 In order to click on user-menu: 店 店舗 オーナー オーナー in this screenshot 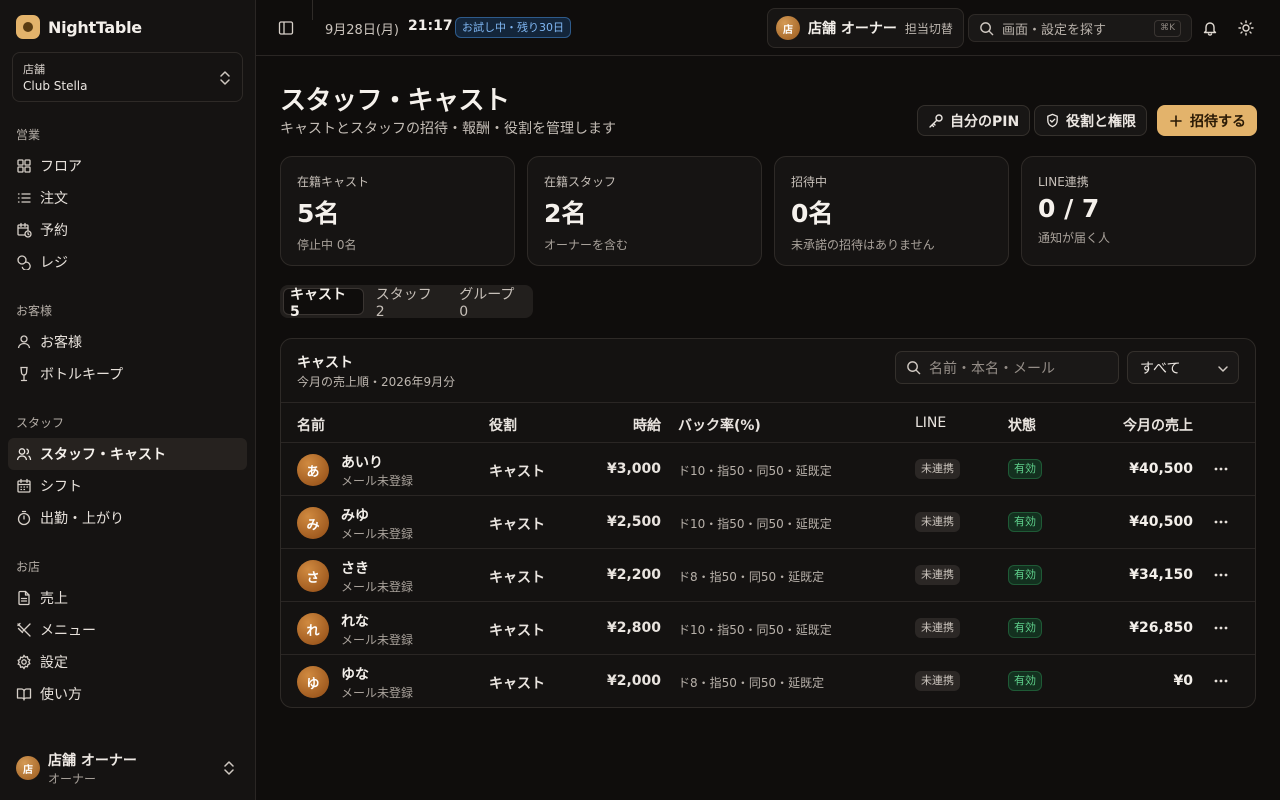, I will do `click(128, 769)`.